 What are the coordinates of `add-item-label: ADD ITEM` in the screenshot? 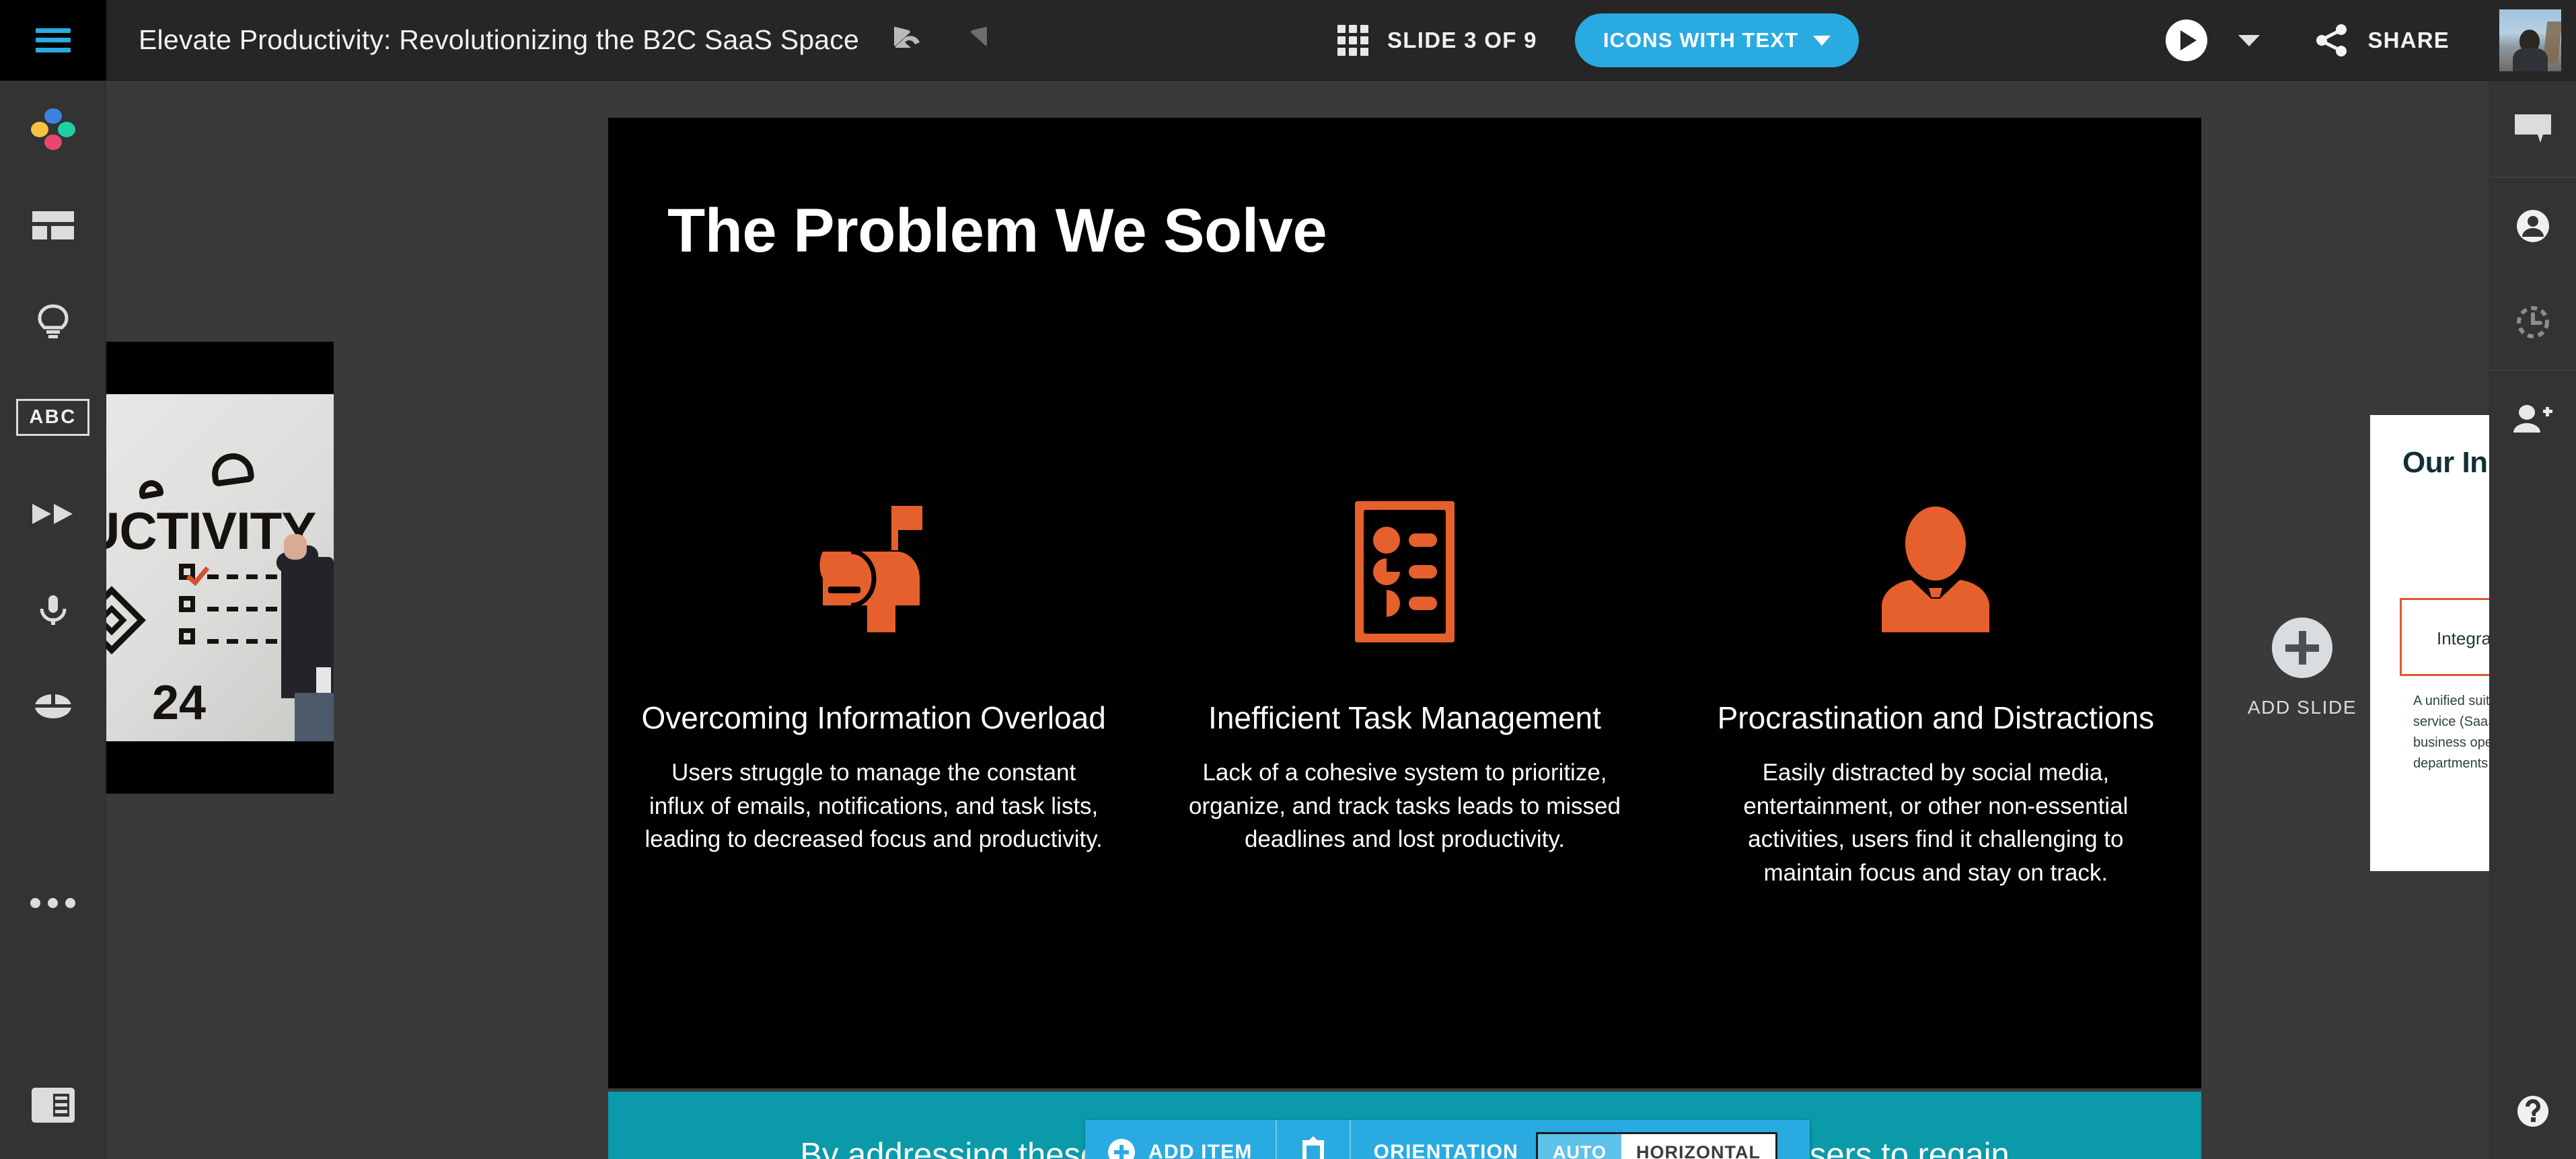 It's located at (1200, 1150).